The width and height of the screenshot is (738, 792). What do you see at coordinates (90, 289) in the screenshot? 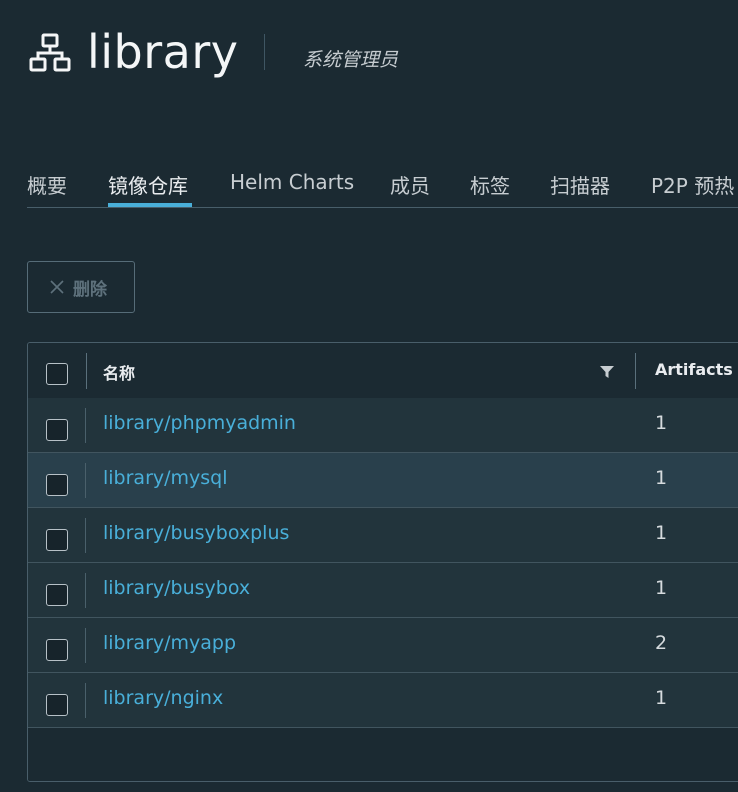
I see `delete-button-label: 删除` at bounding box center [90, 289].